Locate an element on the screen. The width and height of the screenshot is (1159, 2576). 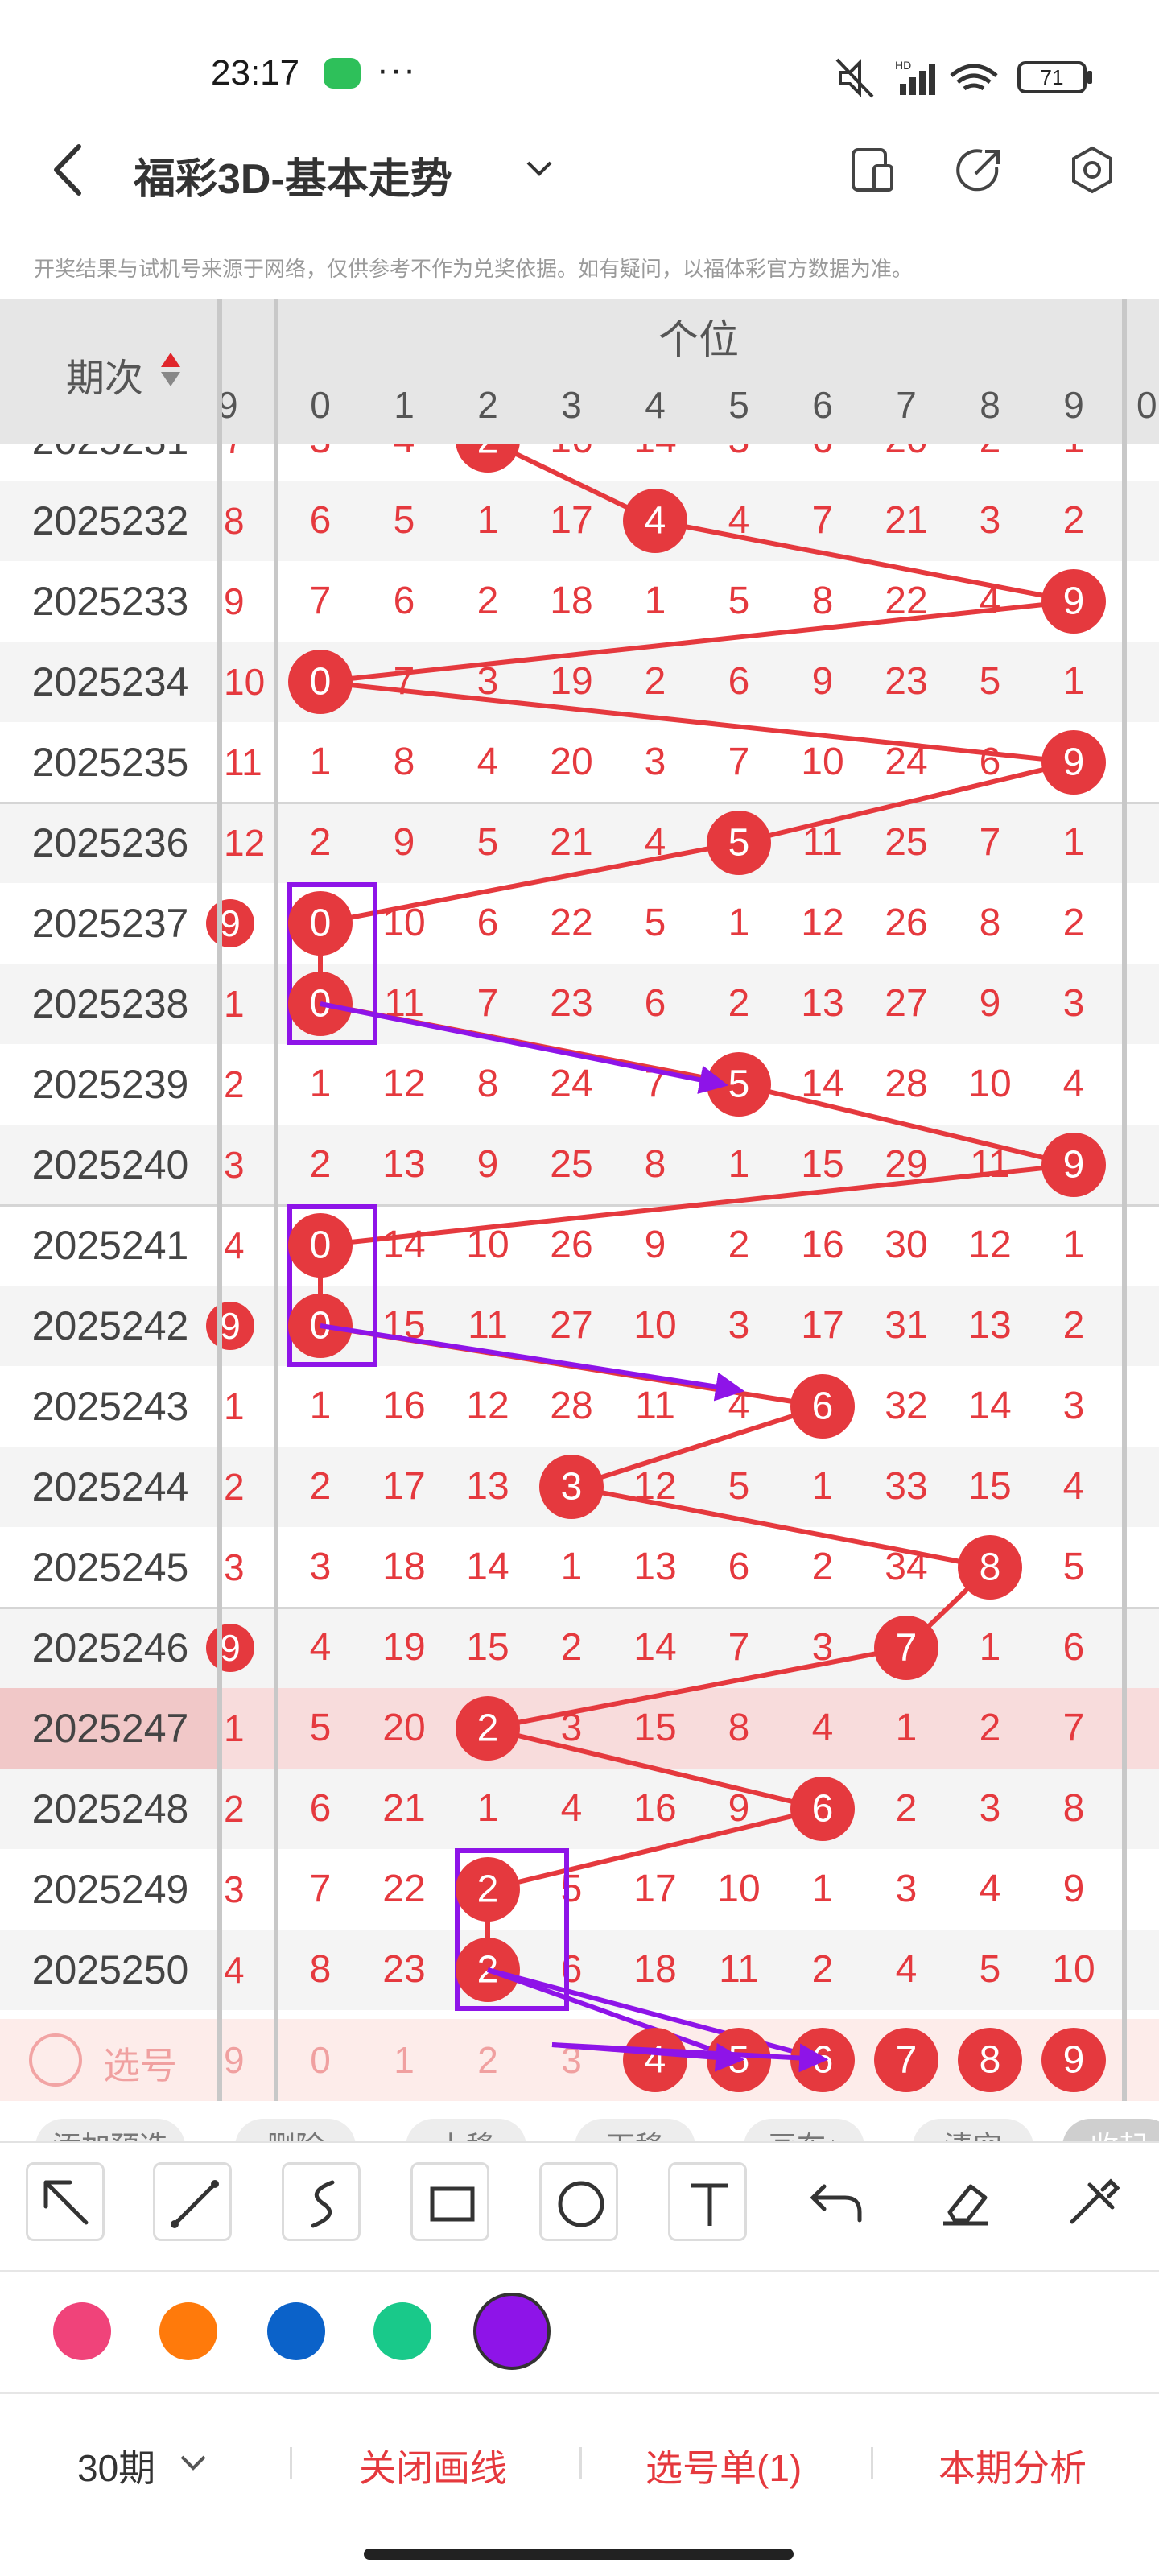
selection-list-button: 选号单(1) is located at coordinates (723, 2465).